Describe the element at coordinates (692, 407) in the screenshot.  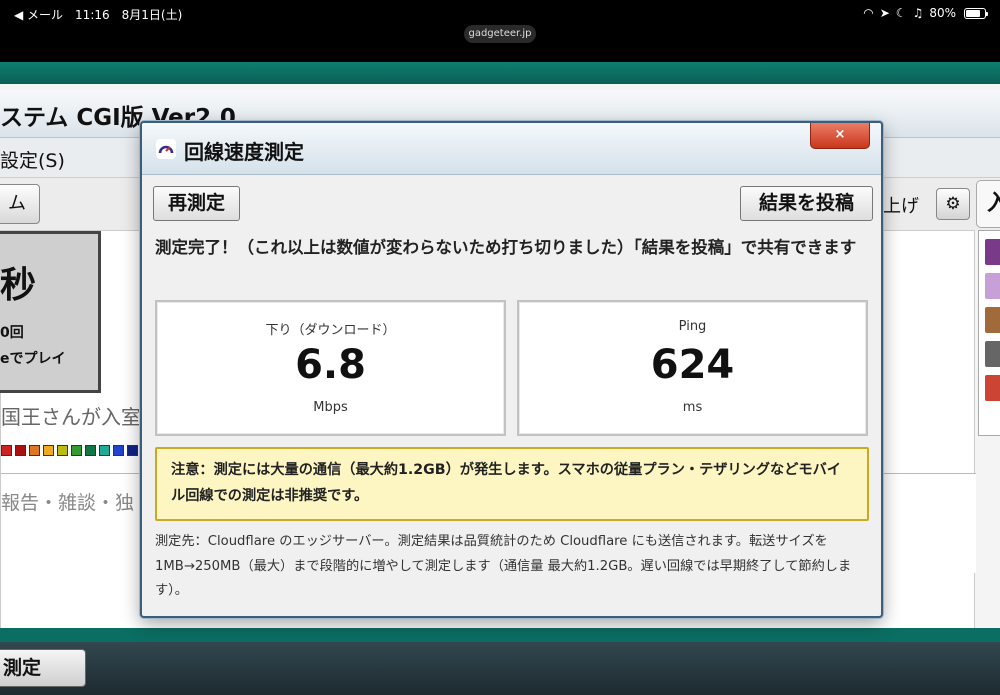
I see `ping-unit: ms` at that location.